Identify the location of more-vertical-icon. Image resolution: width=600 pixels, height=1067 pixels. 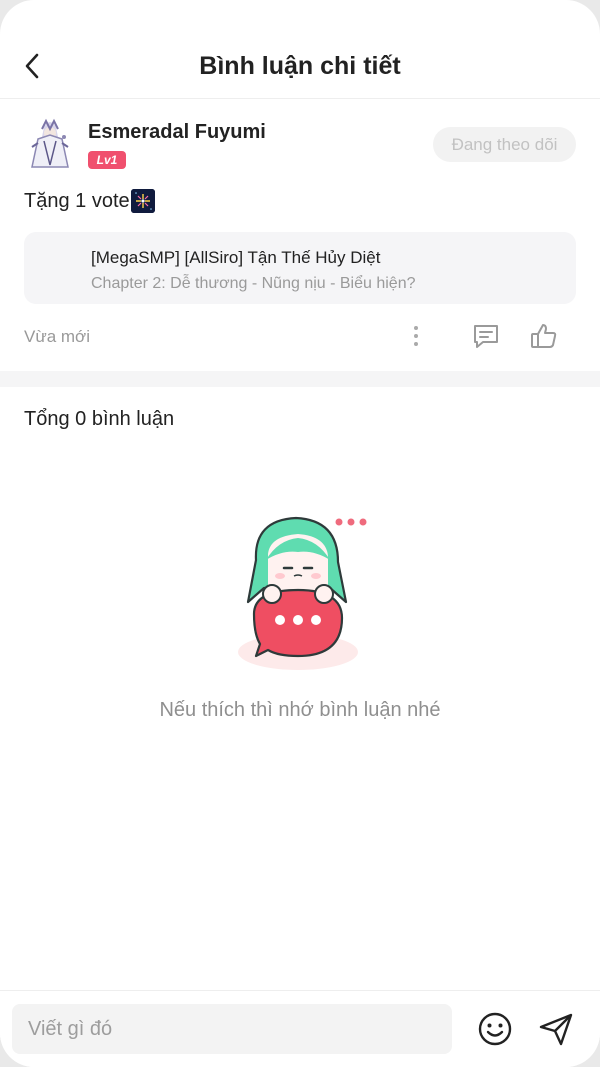
(416, 336).